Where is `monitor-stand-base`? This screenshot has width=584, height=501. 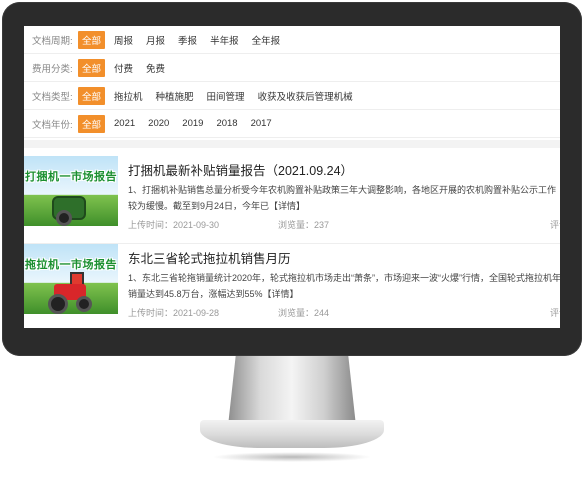 monitor-stand-base is located at coordinates (292, 434).